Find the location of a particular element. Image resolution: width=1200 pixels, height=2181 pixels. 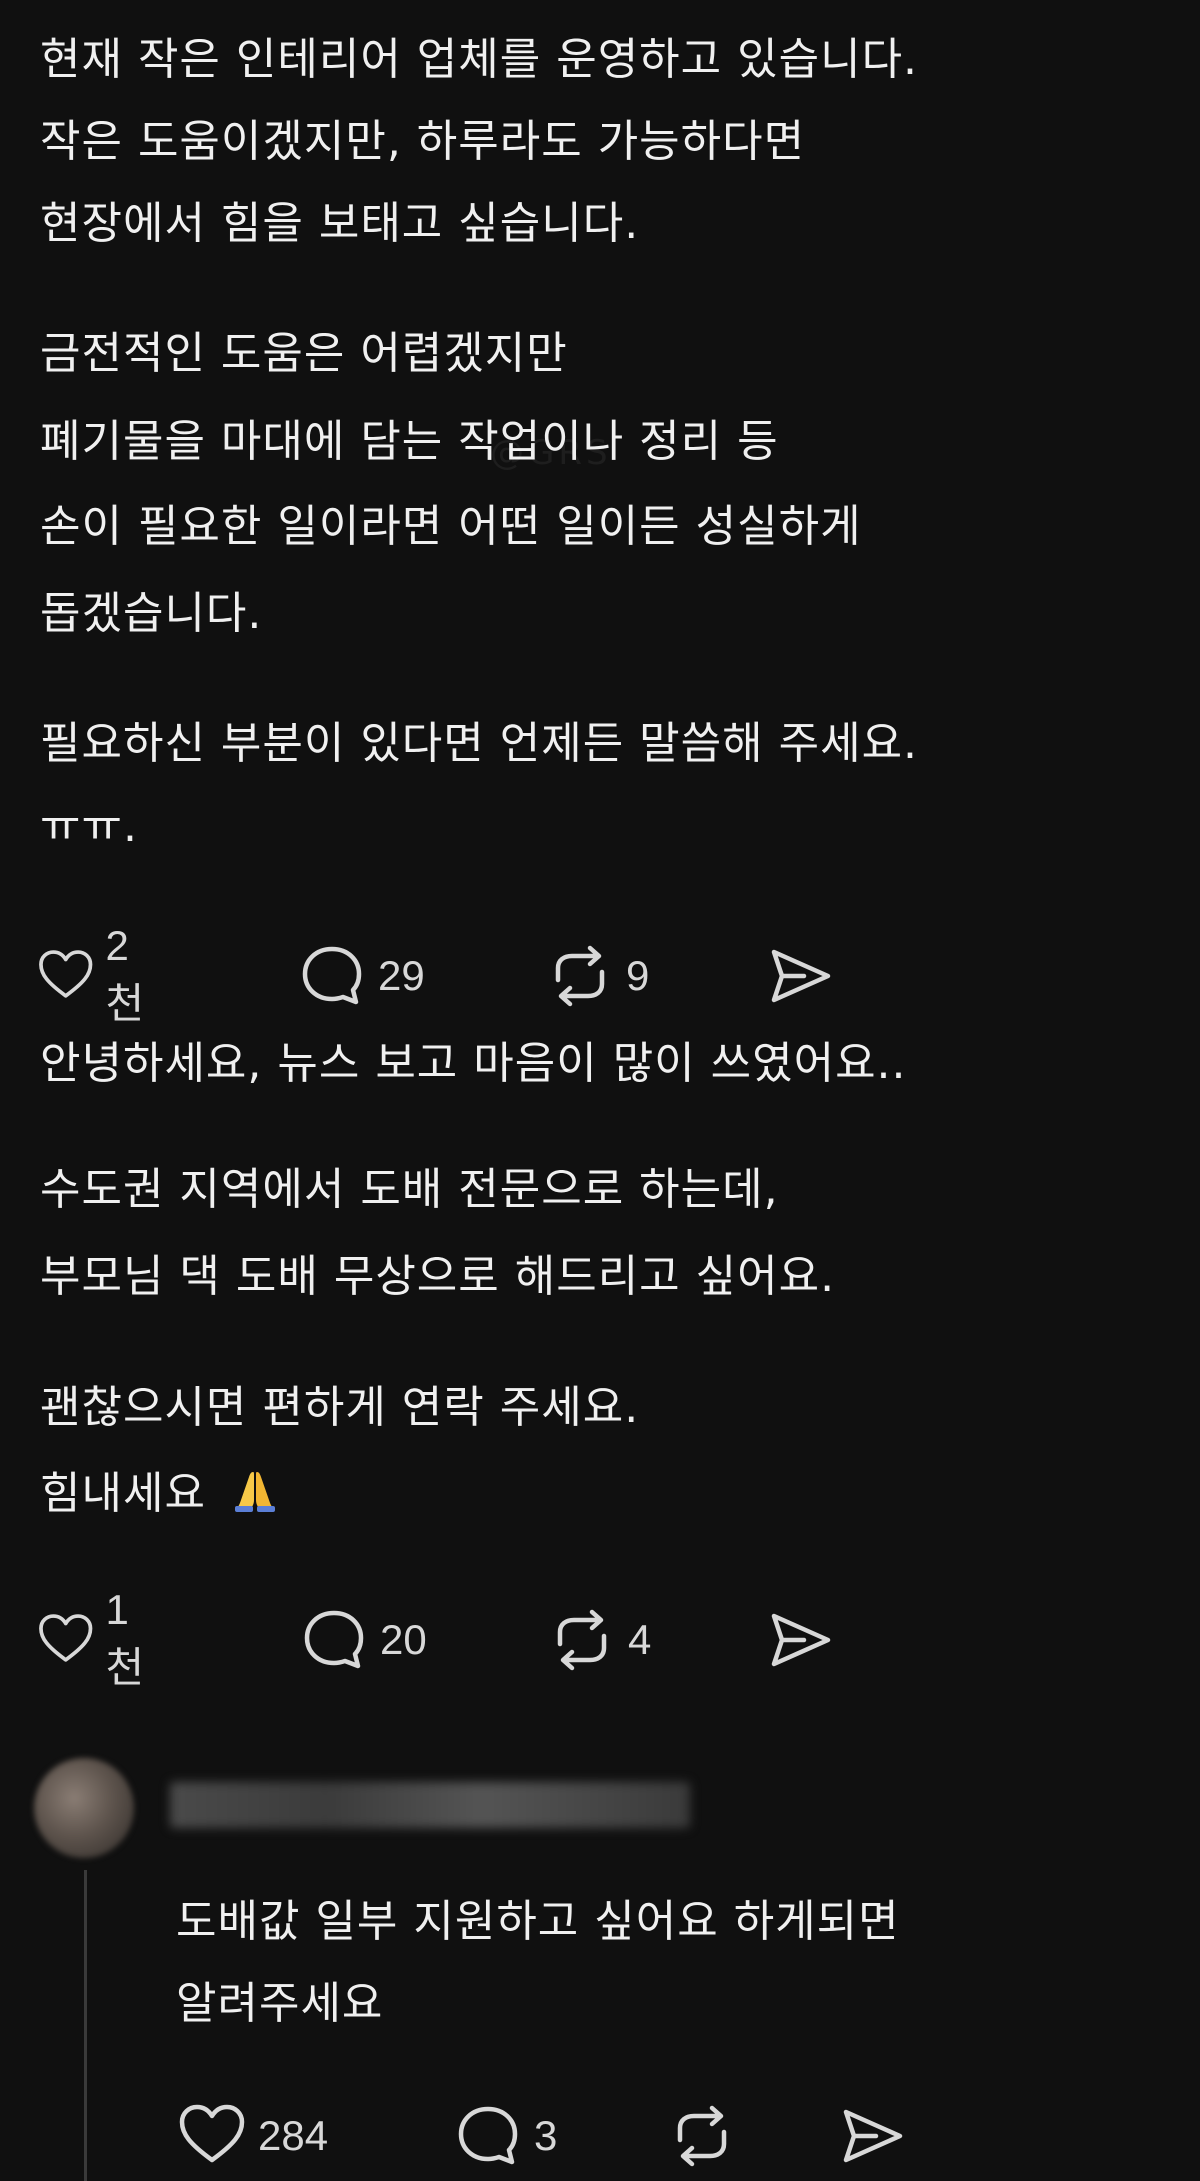

repost-button: 4 is located at coordinates (598, 1640).